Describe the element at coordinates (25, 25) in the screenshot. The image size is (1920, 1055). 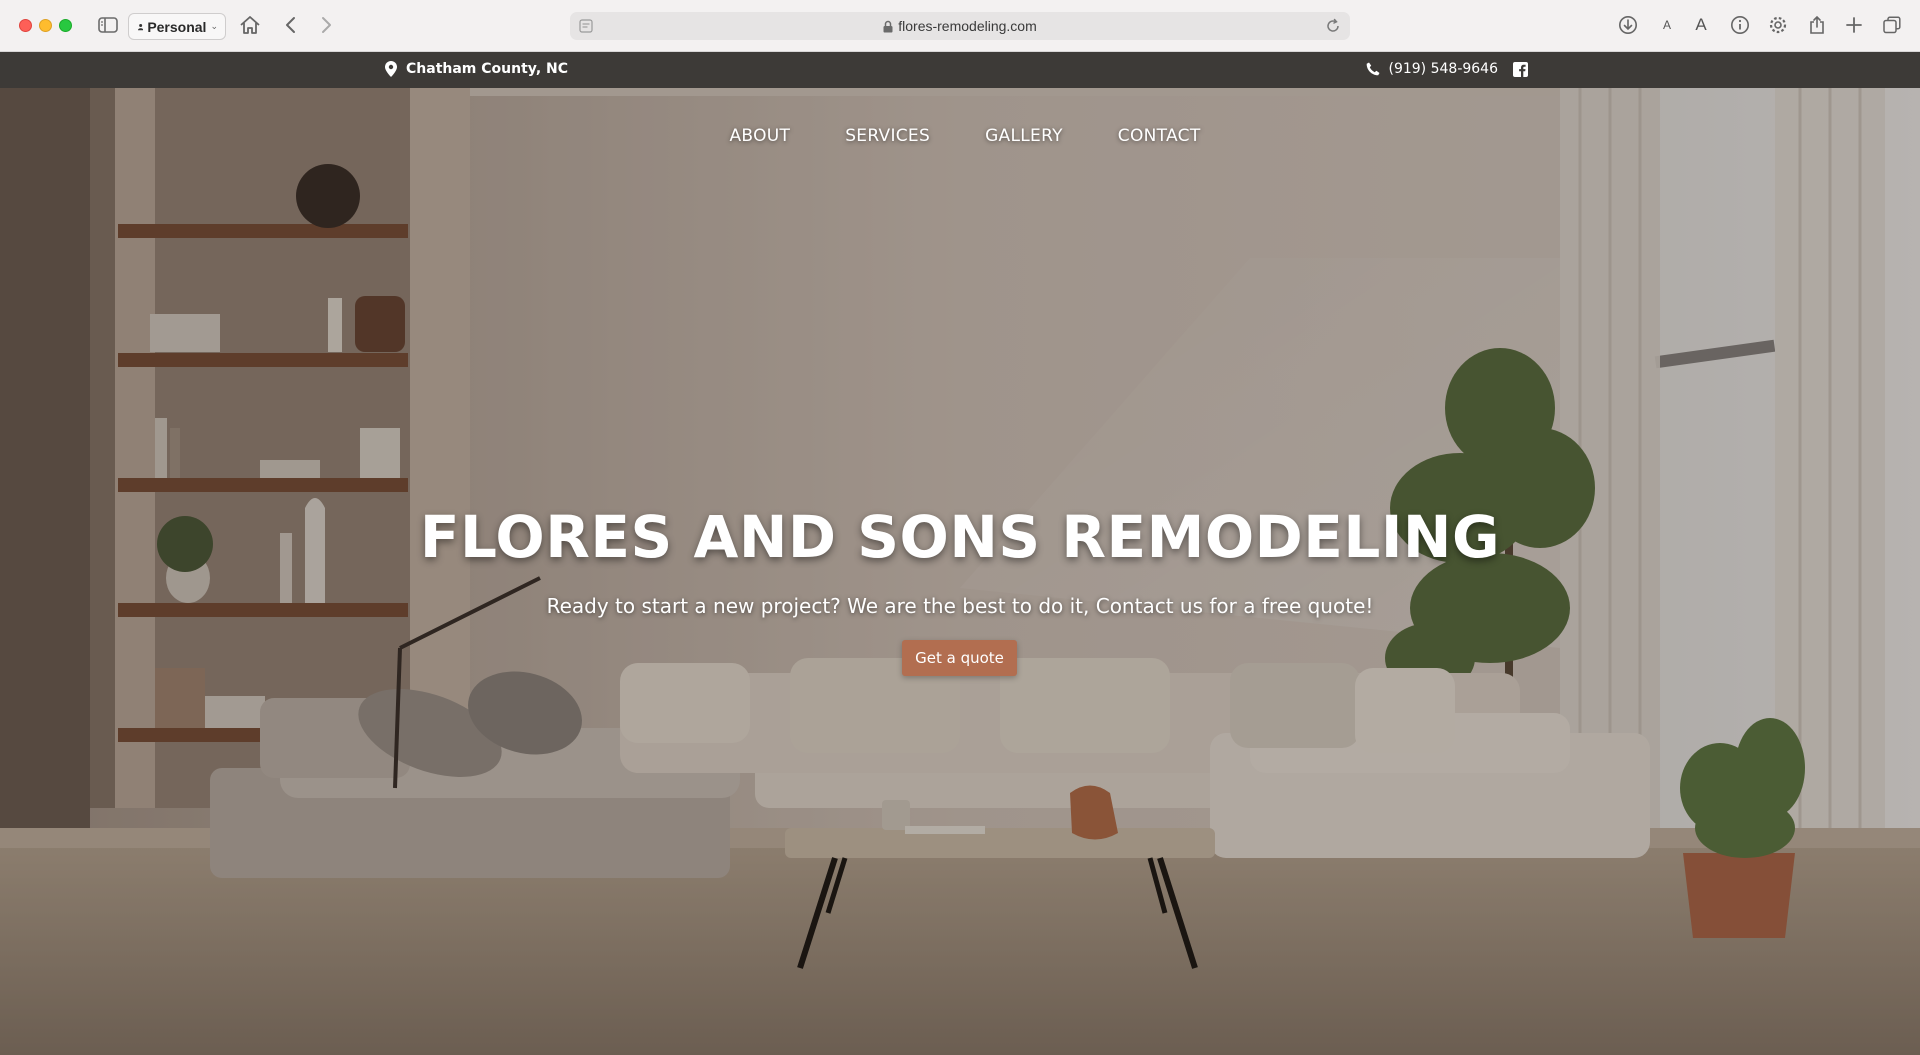
I see `close-window-button` at that location.